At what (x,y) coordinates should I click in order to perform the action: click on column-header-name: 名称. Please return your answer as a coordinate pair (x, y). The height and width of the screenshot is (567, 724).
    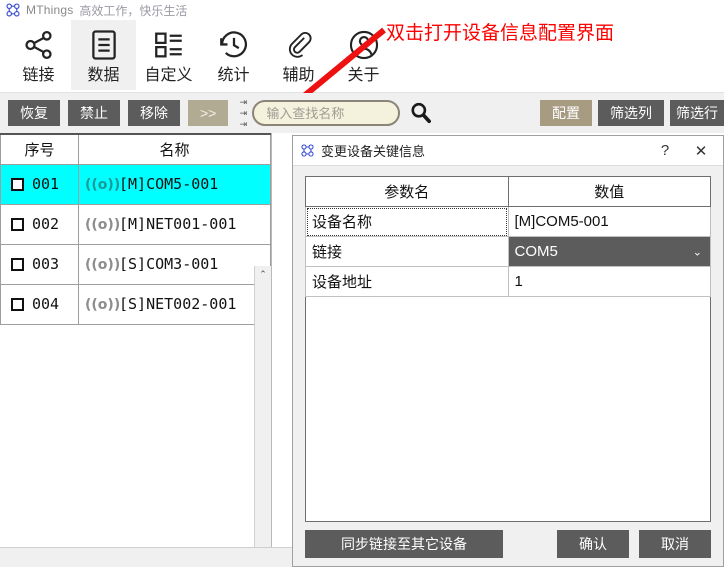
    Looking at the image, I should click on (174, 149).